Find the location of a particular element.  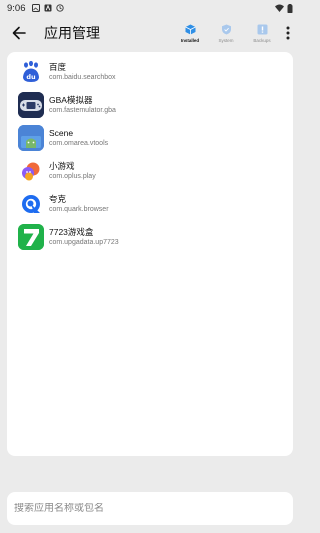

tab-installed: Installed is located at coordinates (190, 33).